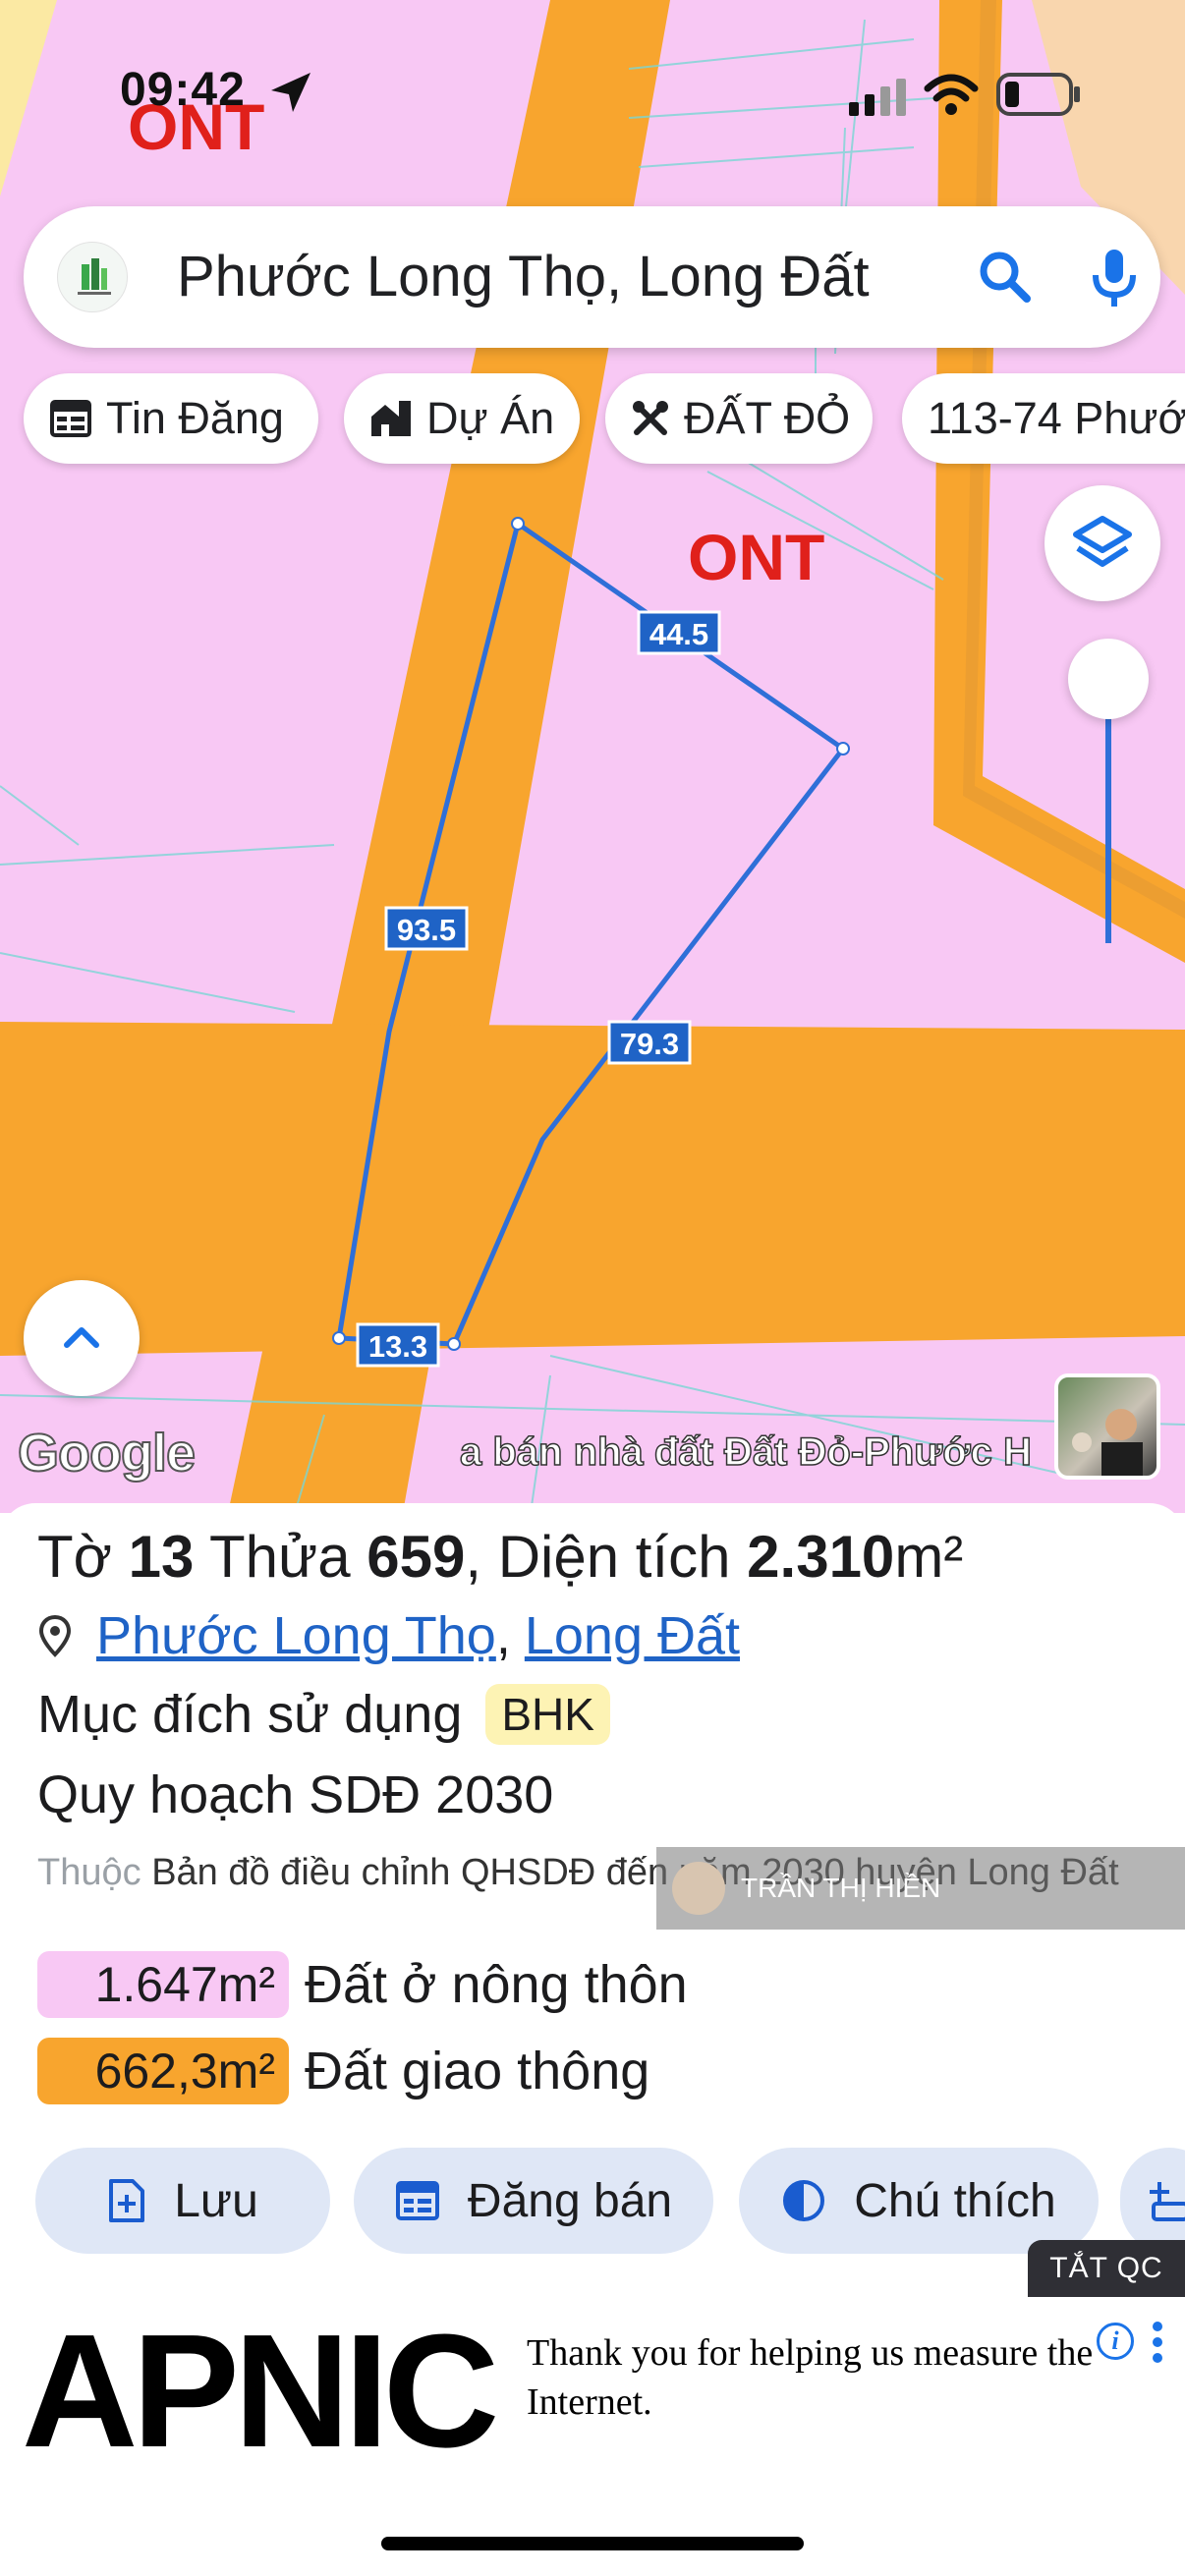 This screenshot has height=2576, width=1185. I want to click on chip-address: 113-74 Phước, so click(1044, 418).